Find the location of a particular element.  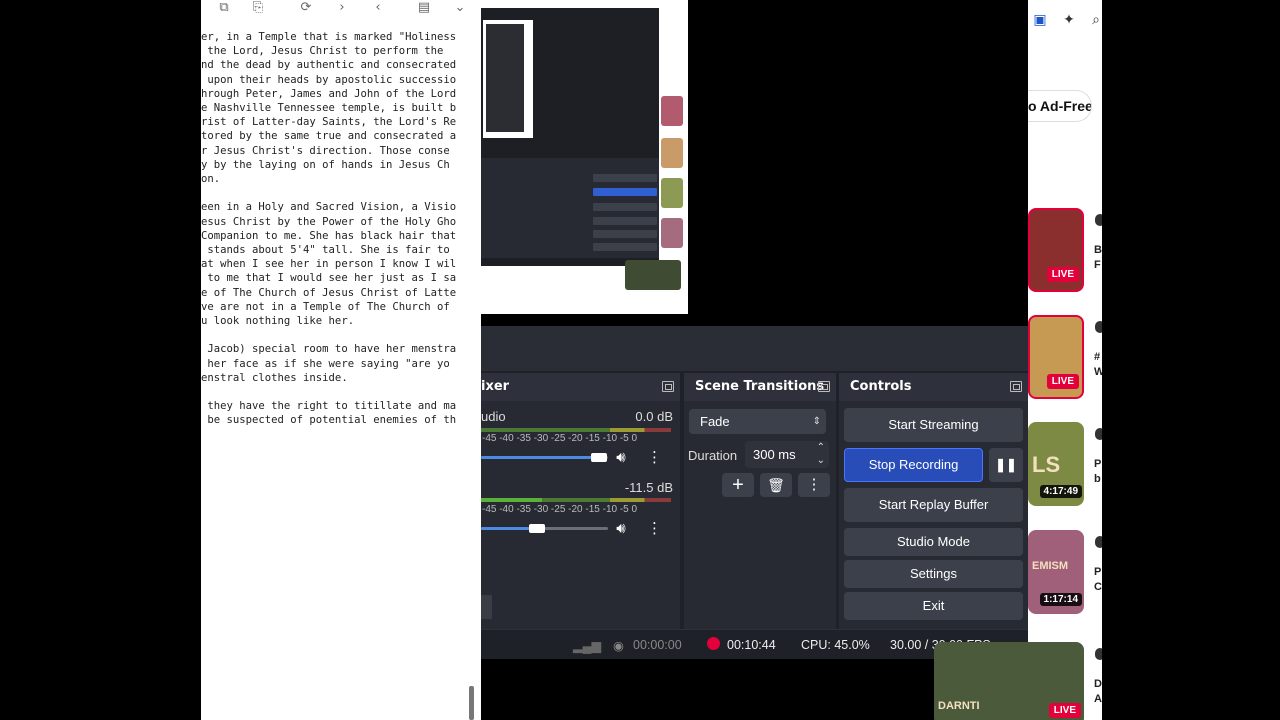

trash-icon: 🗑︎ is located at coordinates (776, 485).